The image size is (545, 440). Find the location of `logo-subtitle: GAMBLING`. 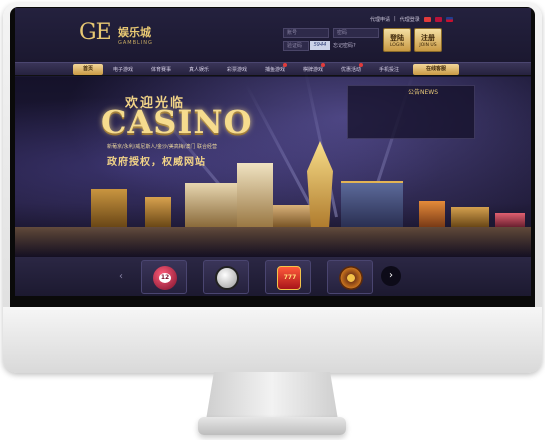

logo-subtitle: GAMBLING is located at coordinates (135, 43).